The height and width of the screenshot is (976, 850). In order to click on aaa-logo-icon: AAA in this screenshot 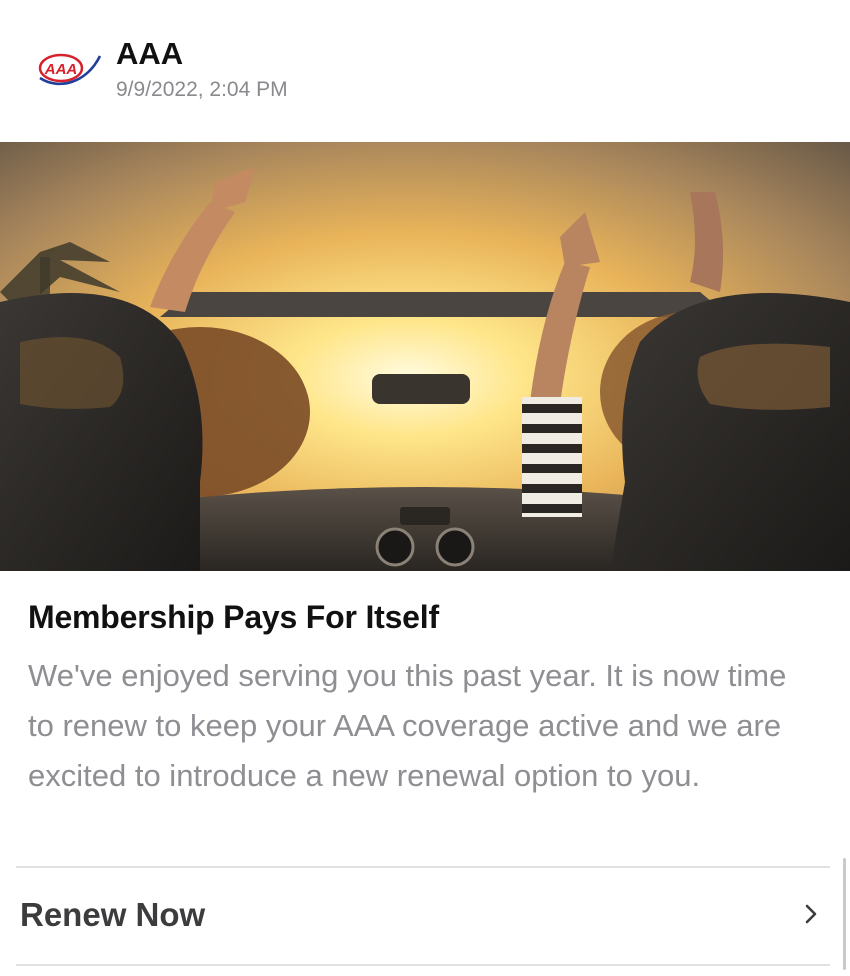, I will do `click(70, 70)`.